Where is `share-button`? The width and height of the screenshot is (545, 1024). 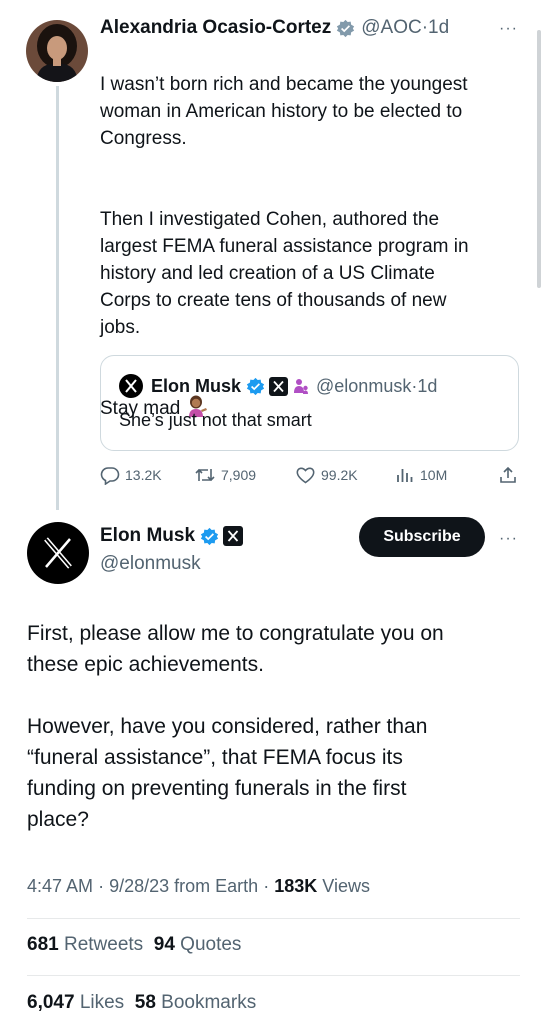 share-button is located at coordinates (510, 475).